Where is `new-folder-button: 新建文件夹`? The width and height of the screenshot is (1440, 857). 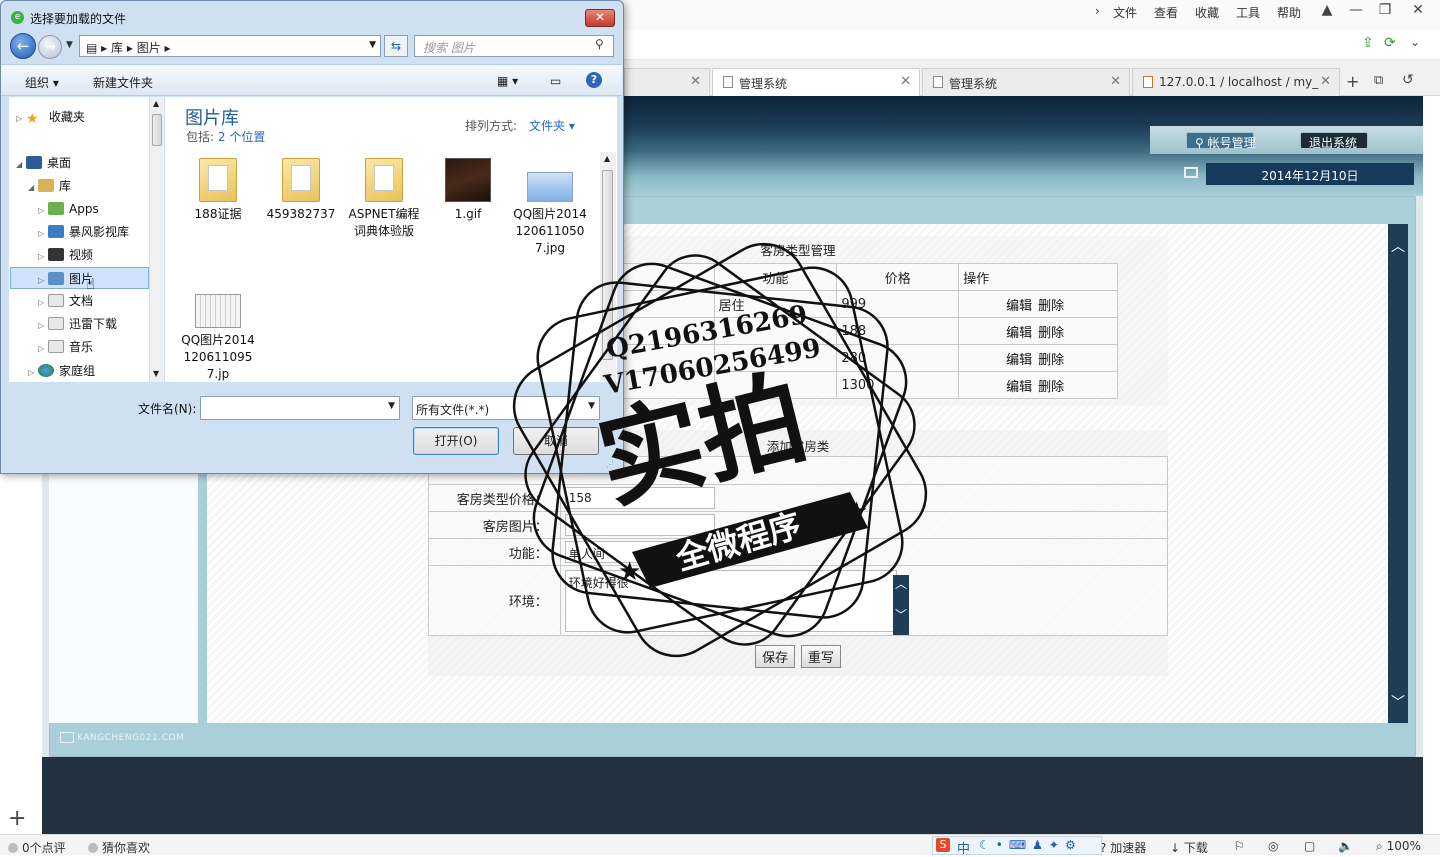
new-folder-button: 新建文件夹 is located at coordinates (123, 82).